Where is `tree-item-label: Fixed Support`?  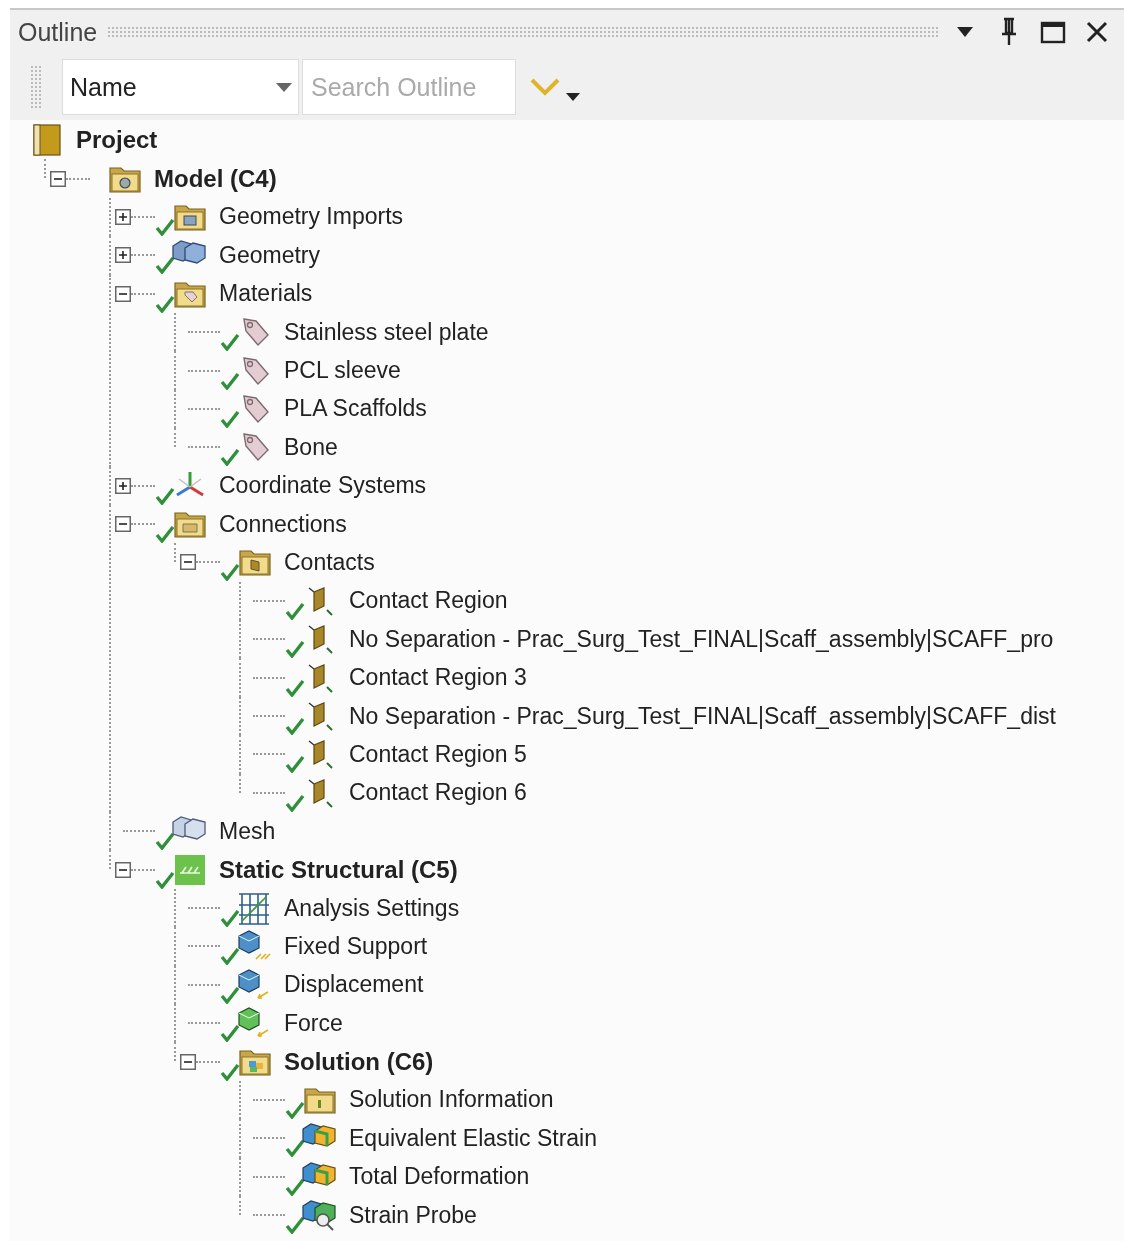 tree-item-label: Fixed Support is located at coordinates (356, 946).